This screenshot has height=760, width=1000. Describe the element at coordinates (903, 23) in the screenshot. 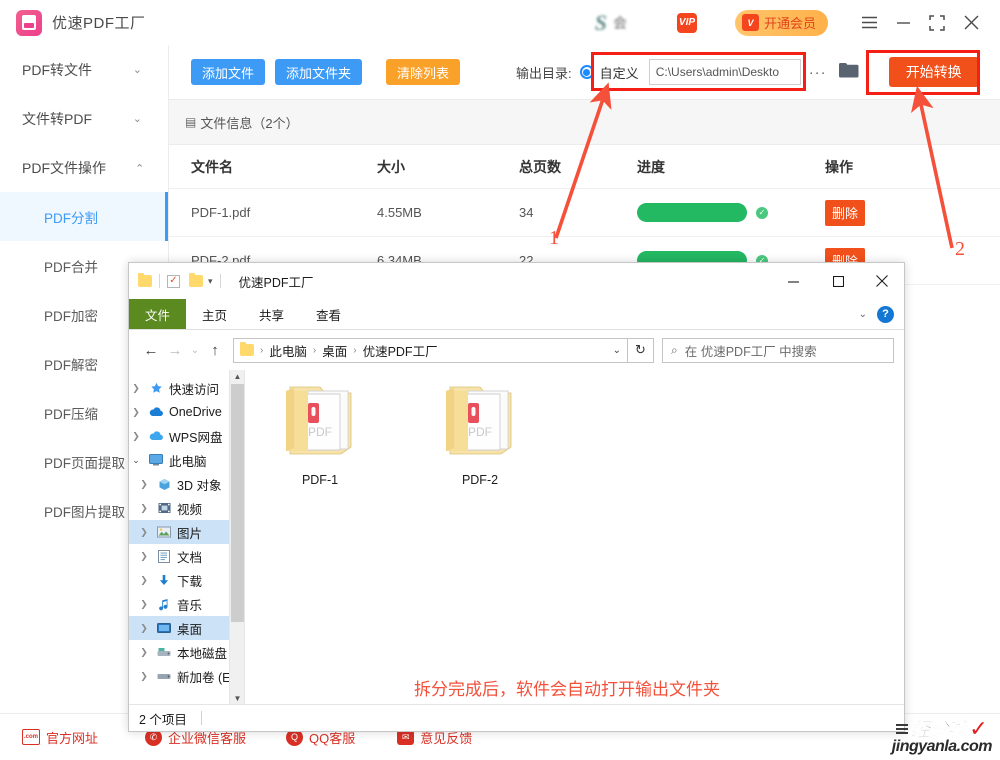

I see `minimize-button` at that location.